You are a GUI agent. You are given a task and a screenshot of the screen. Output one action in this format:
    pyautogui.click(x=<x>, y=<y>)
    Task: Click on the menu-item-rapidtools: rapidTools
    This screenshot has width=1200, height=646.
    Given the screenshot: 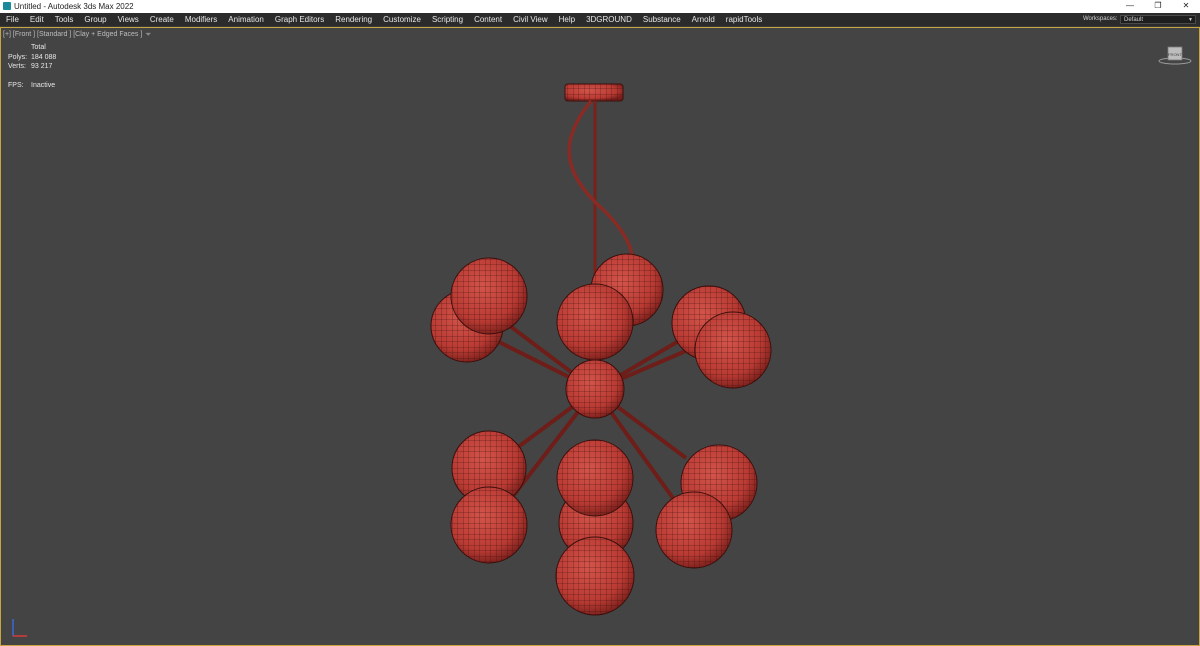 What is the action you would take?
    pyautogui.click(x=744, y=19)
    